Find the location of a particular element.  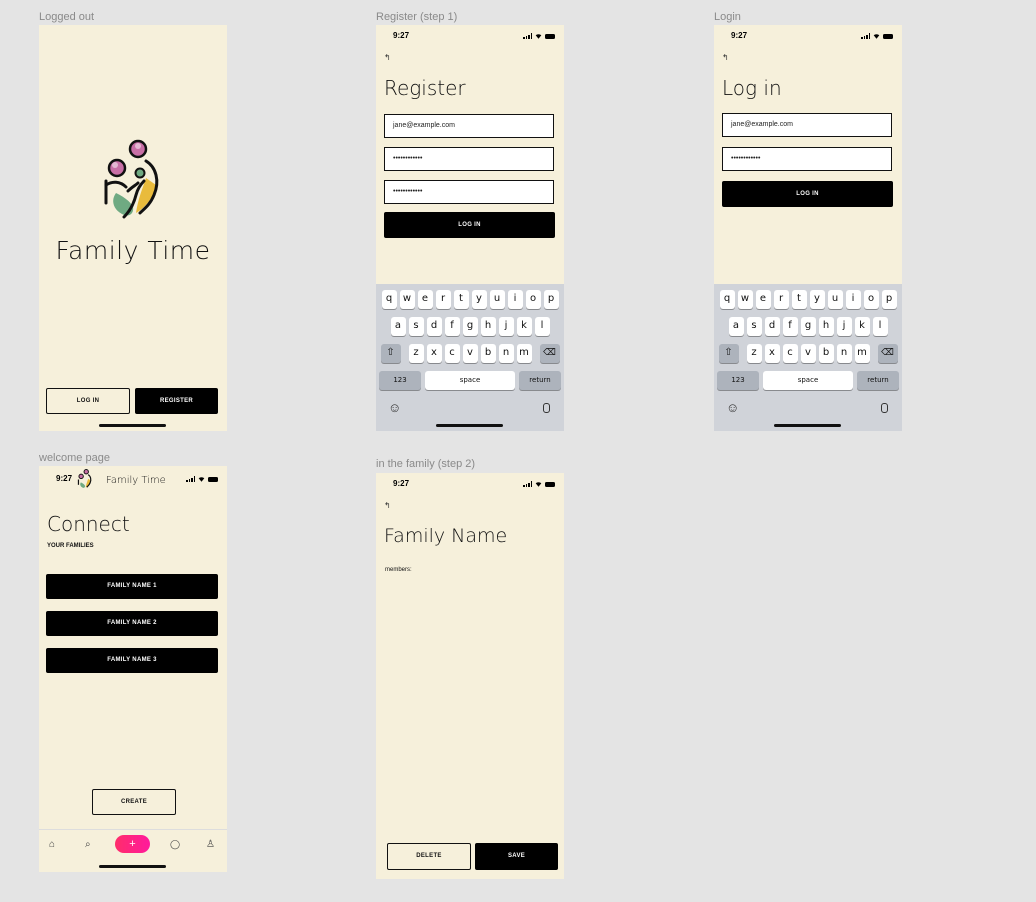

family-logo-icon is located at coordinates (131, 179).